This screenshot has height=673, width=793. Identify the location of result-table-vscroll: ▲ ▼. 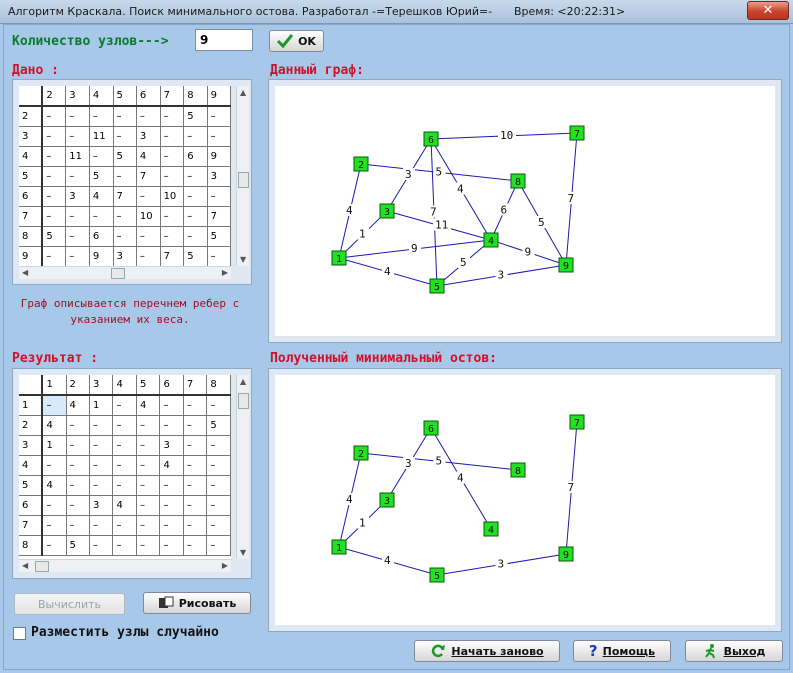
(242, 467).